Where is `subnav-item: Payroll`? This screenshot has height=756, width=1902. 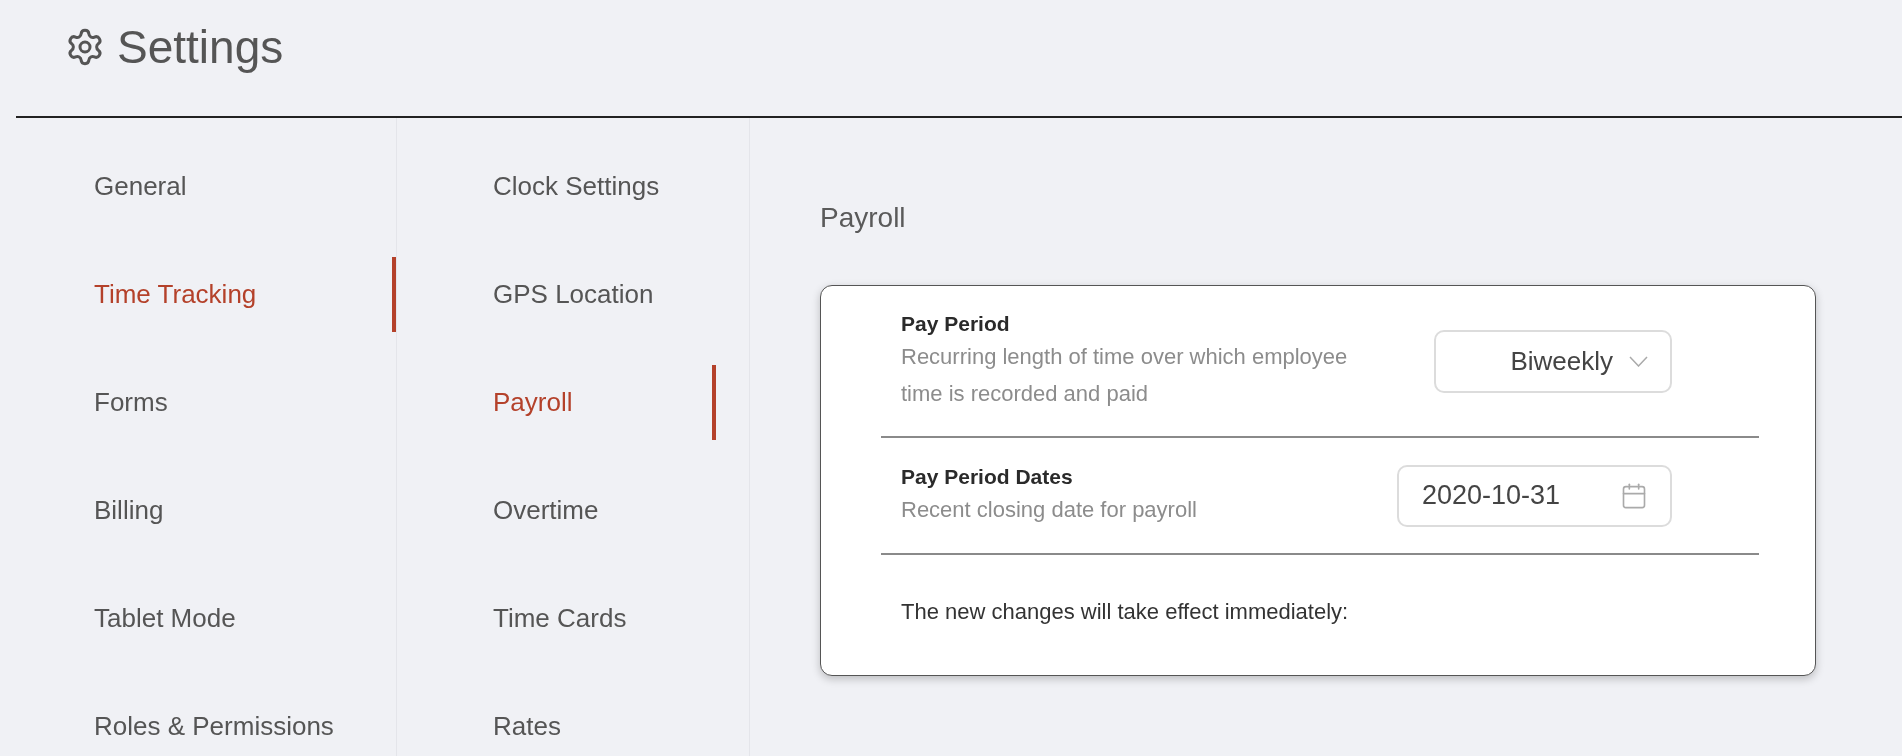
subnav-item: Payroll is located at coordinates (556, 402).